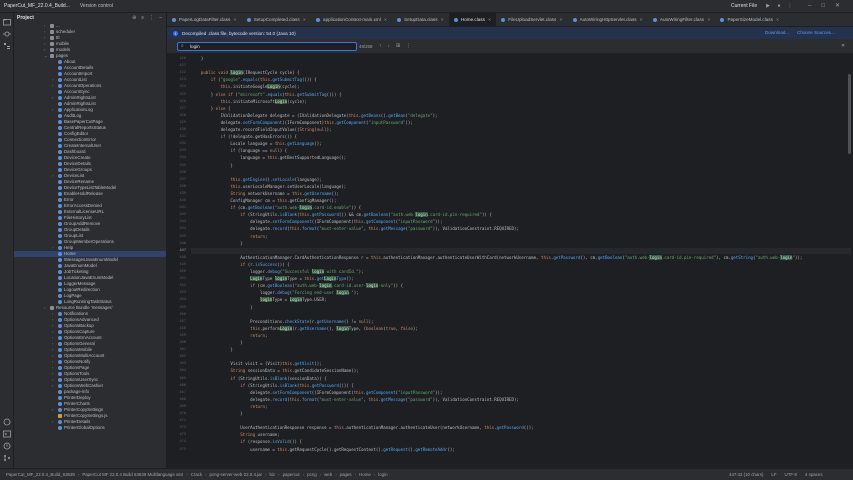  I want to click on line-number: 428, so click(183, 115).